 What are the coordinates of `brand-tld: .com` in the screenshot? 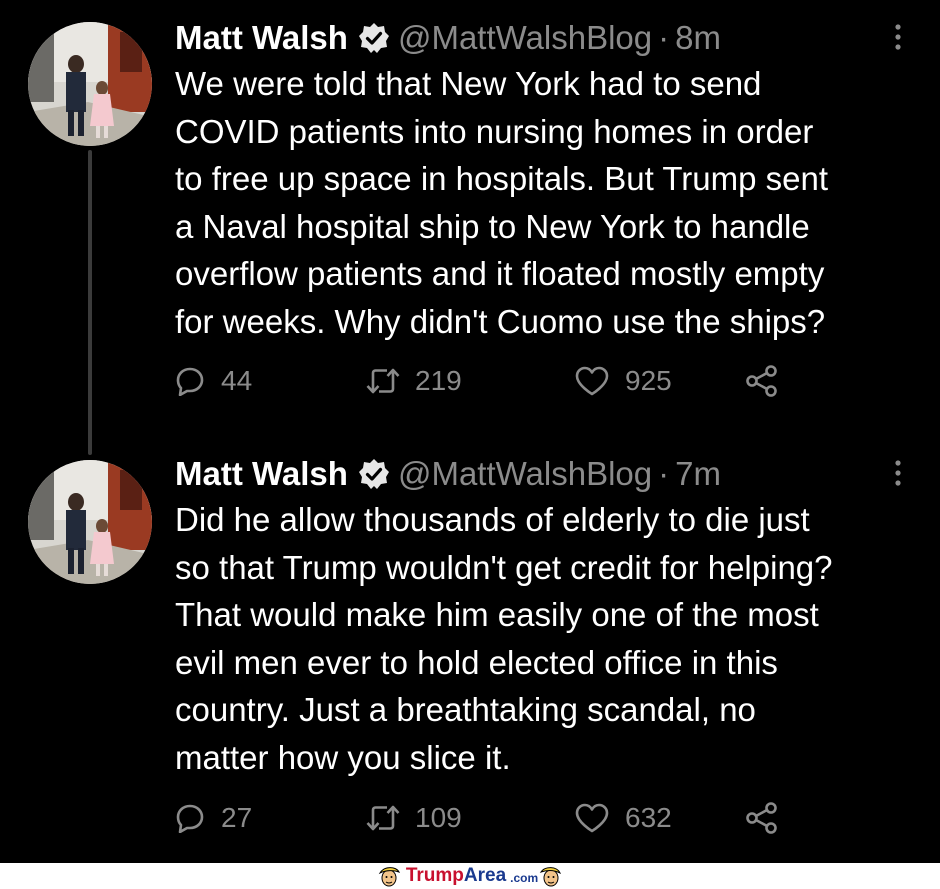 It's located at (524, 878).